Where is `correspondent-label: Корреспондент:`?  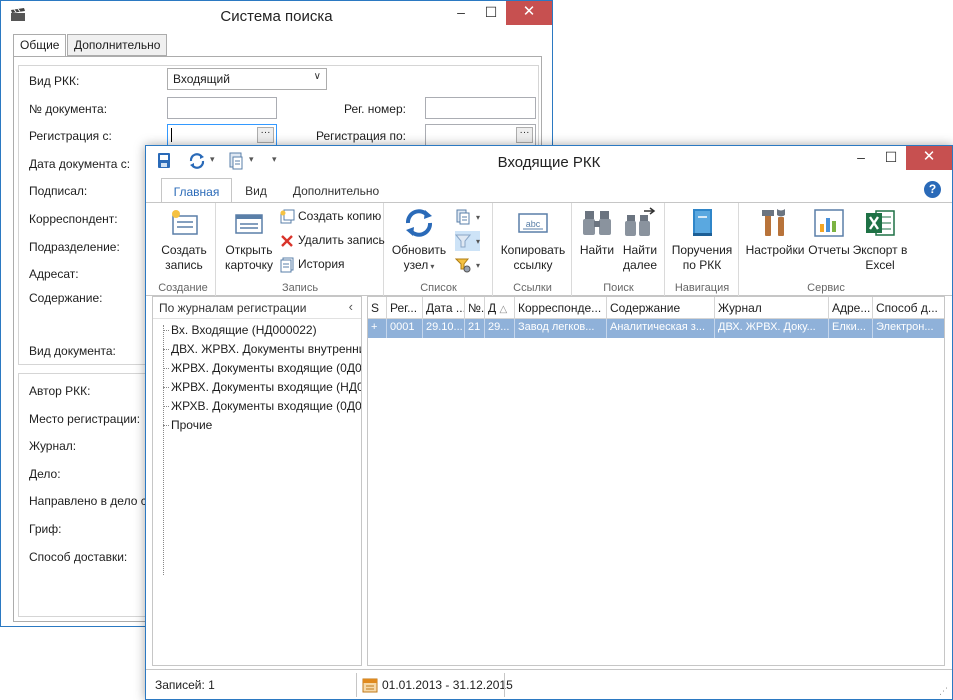
correspondent-label: Корреспондент: is located at coordinates (73, 219).